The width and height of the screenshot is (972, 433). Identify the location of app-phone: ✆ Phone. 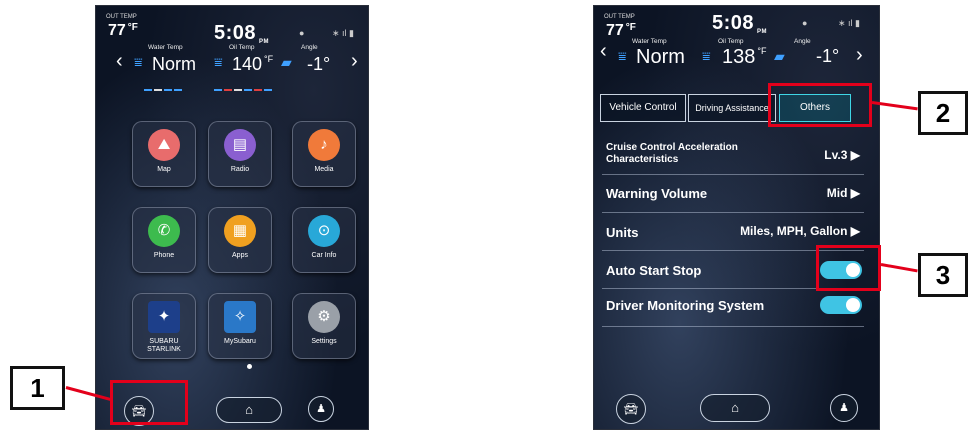
(164, 240).